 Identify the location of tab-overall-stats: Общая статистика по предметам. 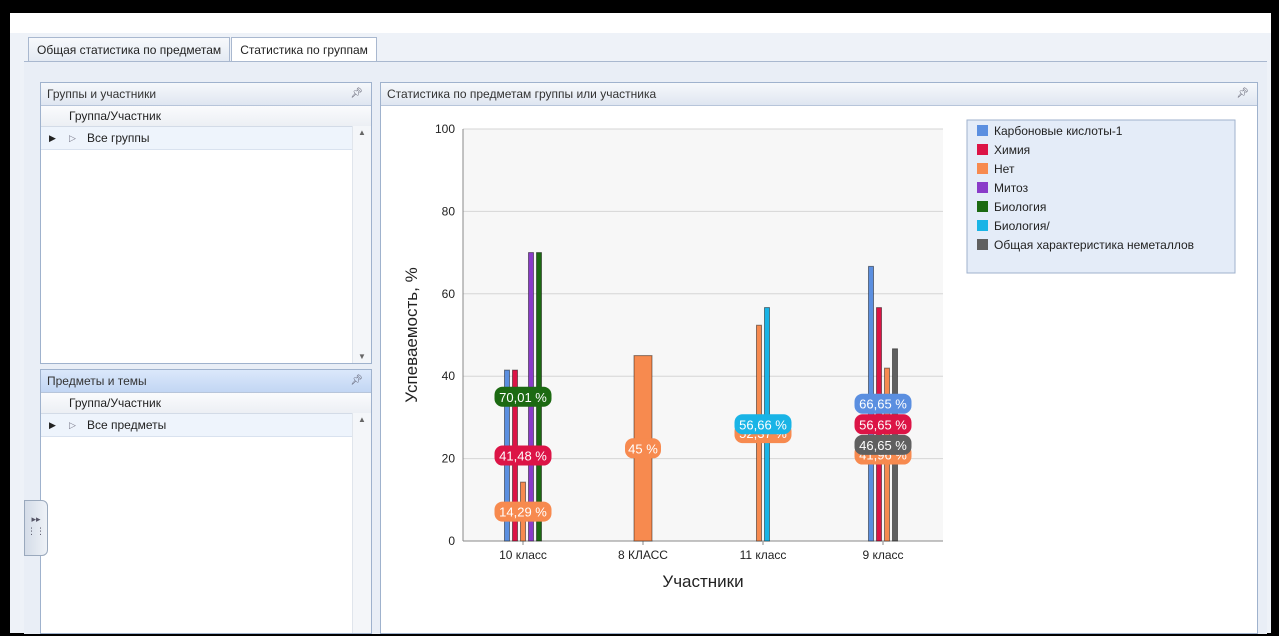
(129, 49).